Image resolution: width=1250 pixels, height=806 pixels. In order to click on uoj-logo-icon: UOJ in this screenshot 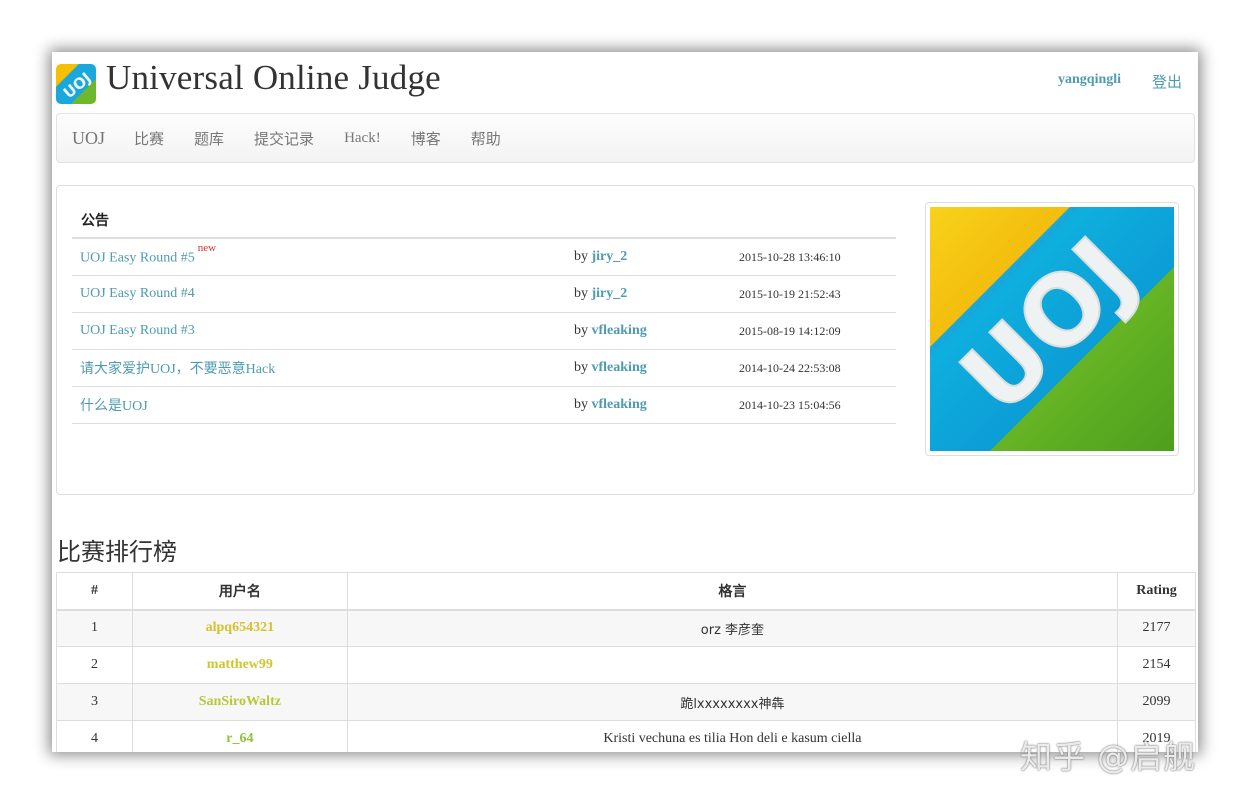, I will do `click(76, 84)`.